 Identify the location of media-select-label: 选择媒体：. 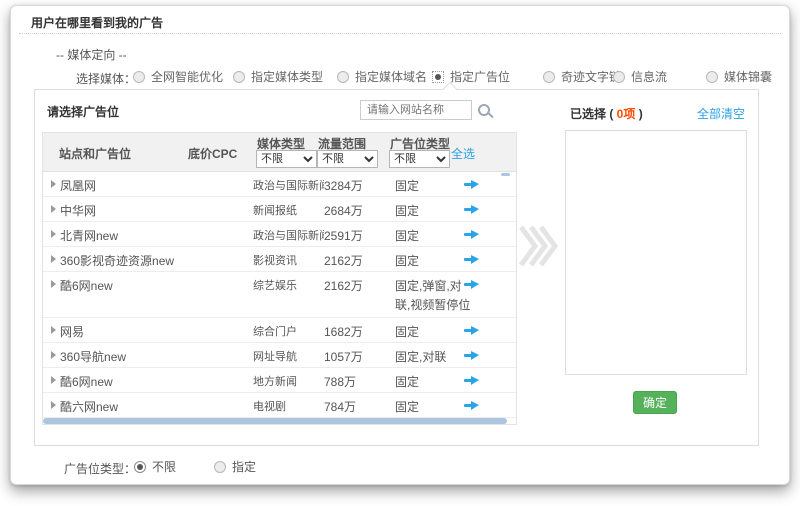
(106, 79).